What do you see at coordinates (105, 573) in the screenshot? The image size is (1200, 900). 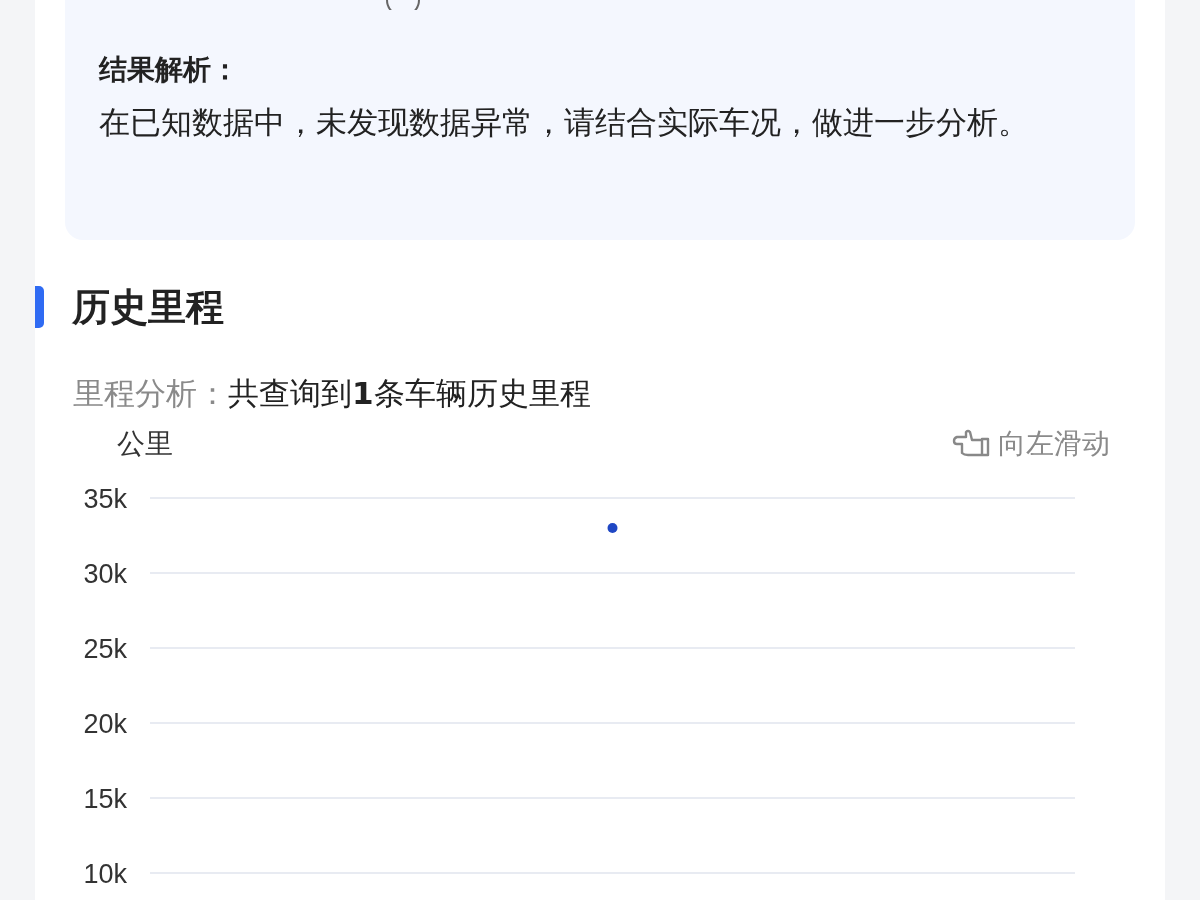 I see `axis-tick-label: 30k` at bounding box center [105, 573].